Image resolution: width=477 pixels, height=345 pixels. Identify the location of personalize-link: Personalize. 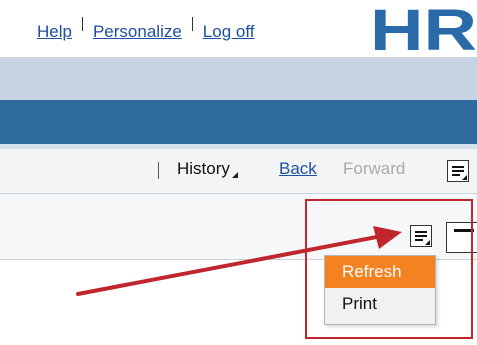
(137, 31).